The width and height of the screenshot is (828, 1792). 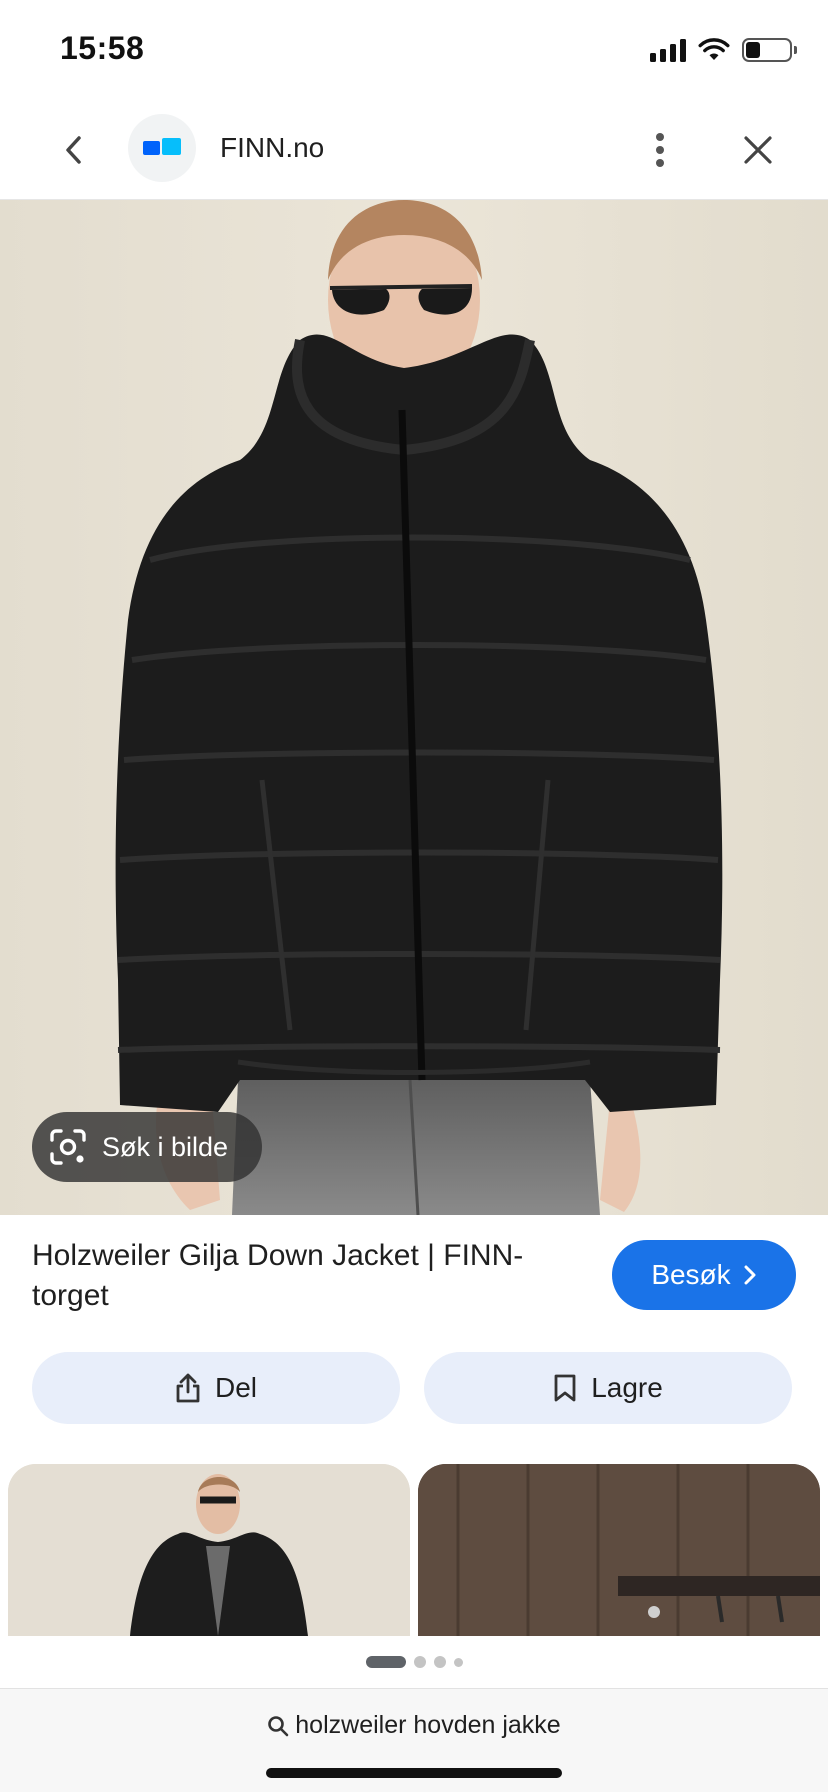 What do you see at coordinates (188, 1388) in the screenshot?
I see `share-icon` at bounding box center [188, 1388].